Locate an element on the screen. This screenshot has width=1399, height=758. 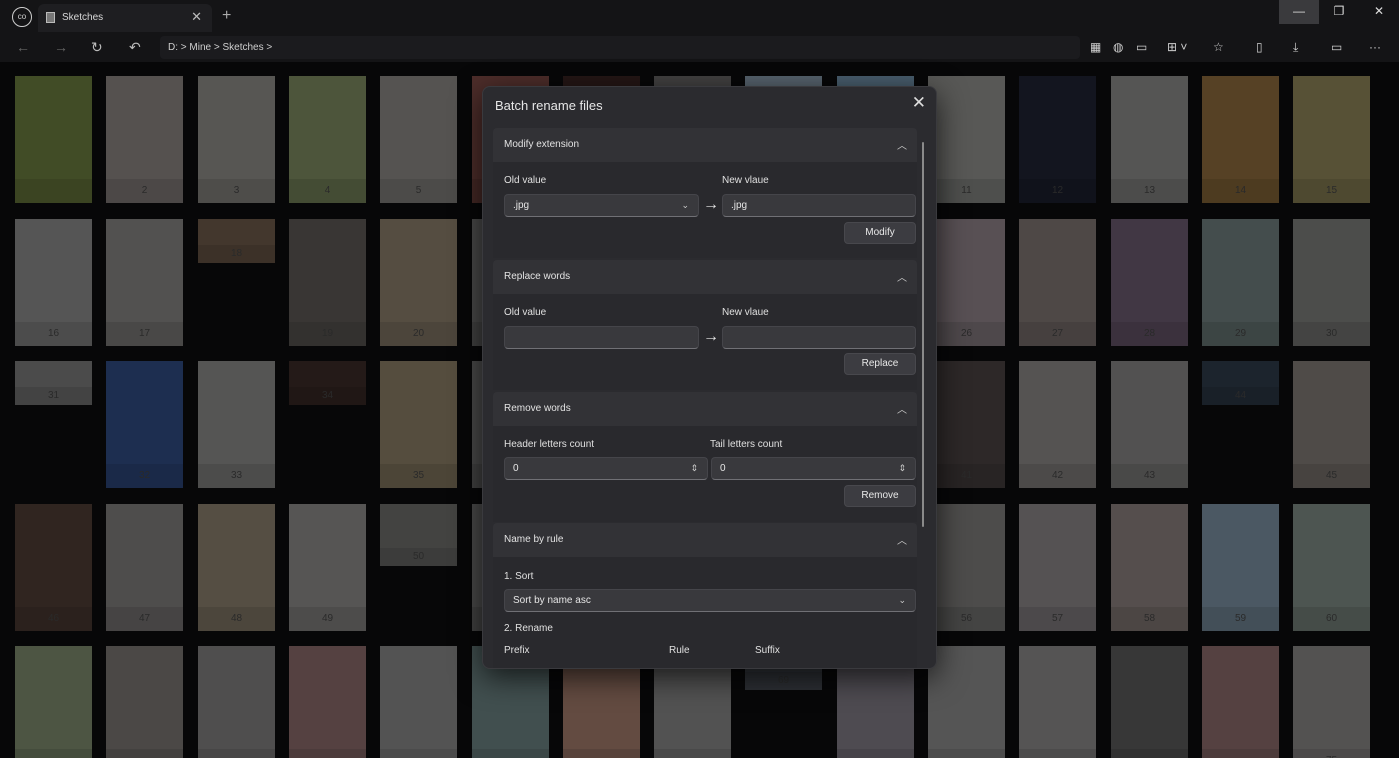
star-icon: ☆ is located at coordinates (1218, 47).